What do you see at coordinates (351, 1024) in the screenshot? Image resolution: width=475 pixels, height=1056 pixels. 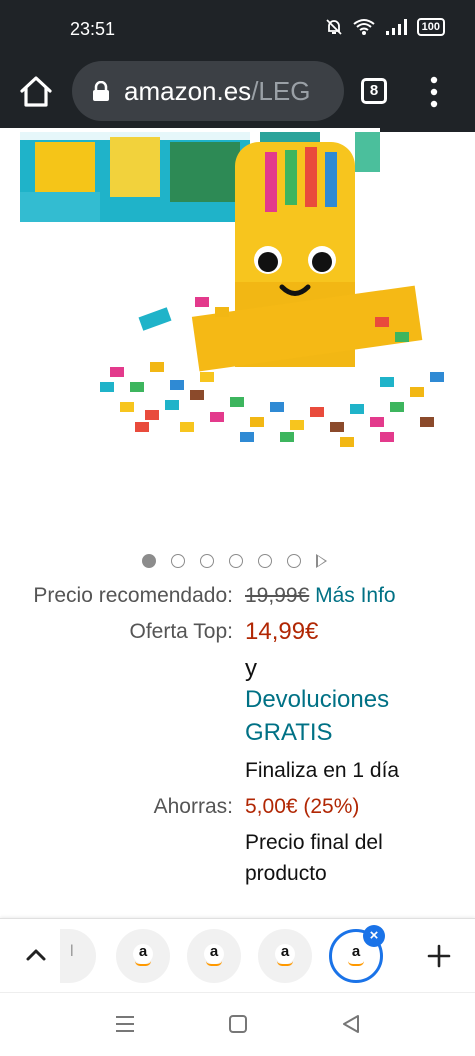 I see `back-triangle-icon` at bounding box center [351, 1024].